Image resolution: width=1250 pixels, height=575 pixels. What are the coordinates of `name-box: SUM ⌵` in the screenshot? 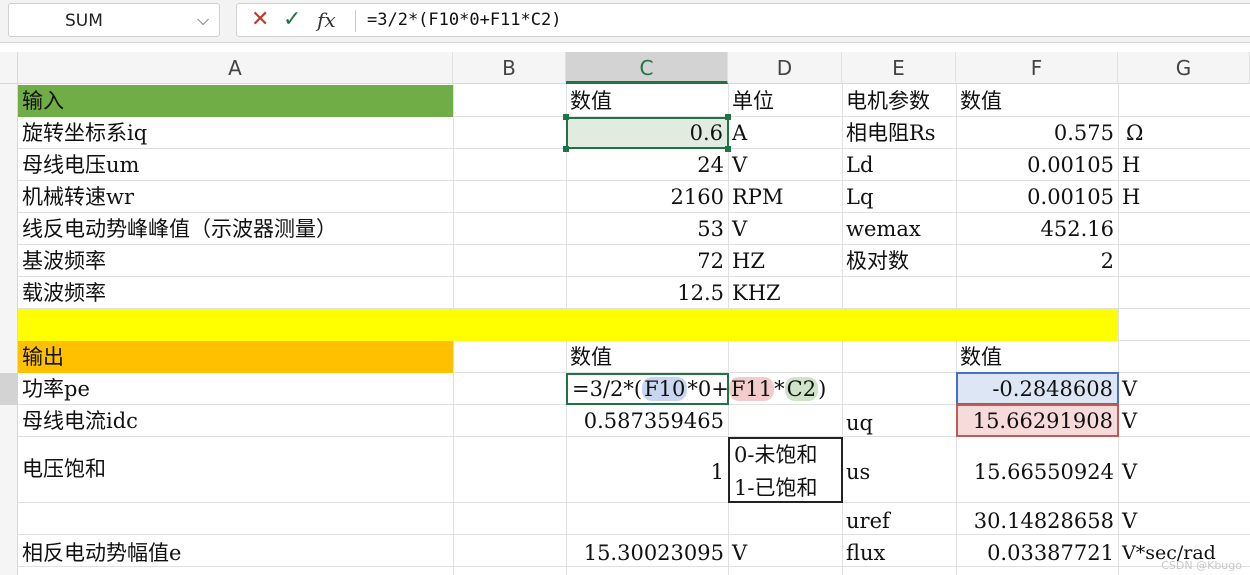 It's located at (114, 20).